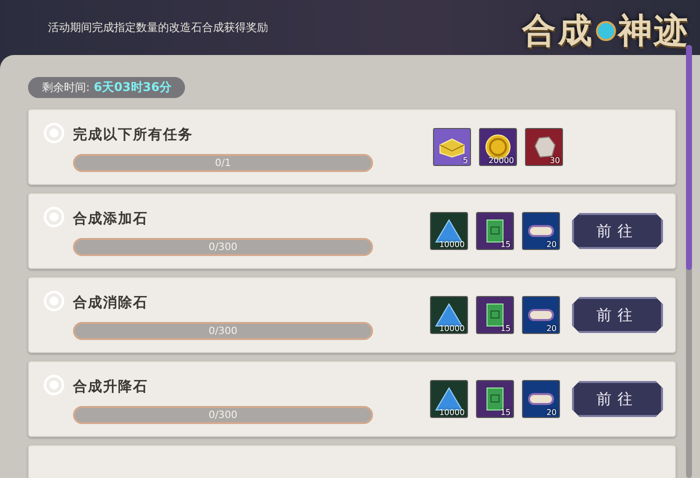 The height and width of the screenshot is (478, 700). What do you see at coordinates (654, 31) in the screenshot?
I see `event-title: 神迹` at bounding box center [654, 31].